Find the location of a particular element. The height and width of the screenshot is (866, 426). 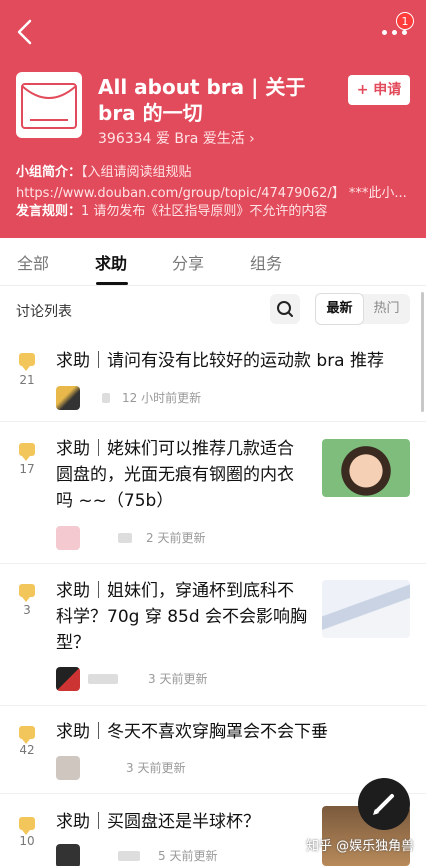

apply-join-button: + 申请 is located at coordinates (379, 90).